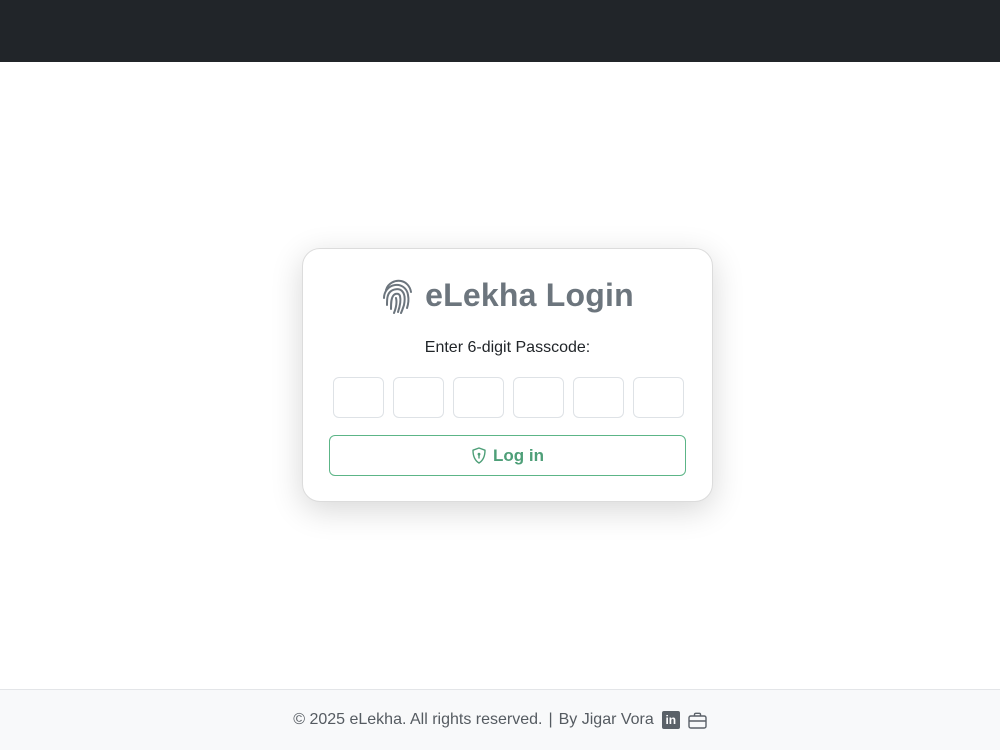  Describe the element at coordinates (507, 347) in the screenshot. I see `passcode-prompt: Enter 6-digit Passcode:` at that location.